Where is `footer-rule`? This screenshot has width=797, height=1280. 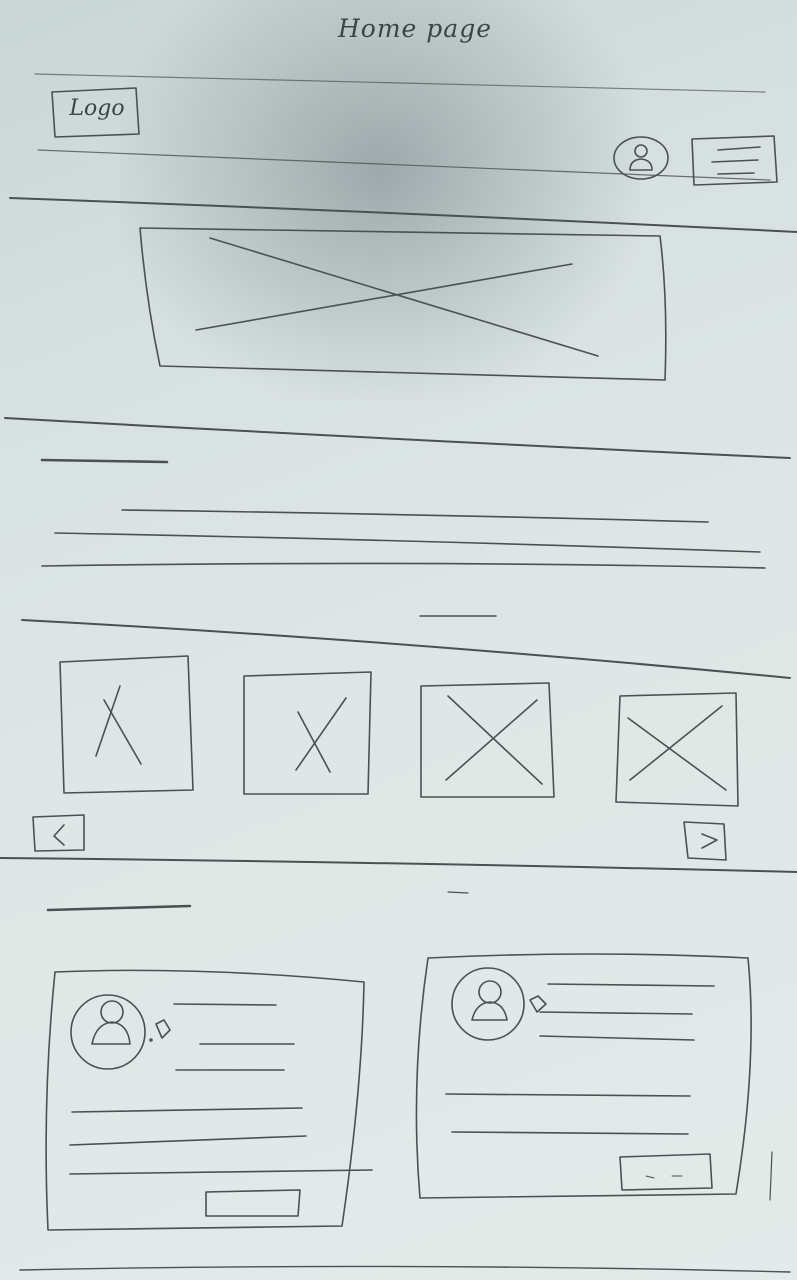 footer-rule is located at coordinates (405, 1269).